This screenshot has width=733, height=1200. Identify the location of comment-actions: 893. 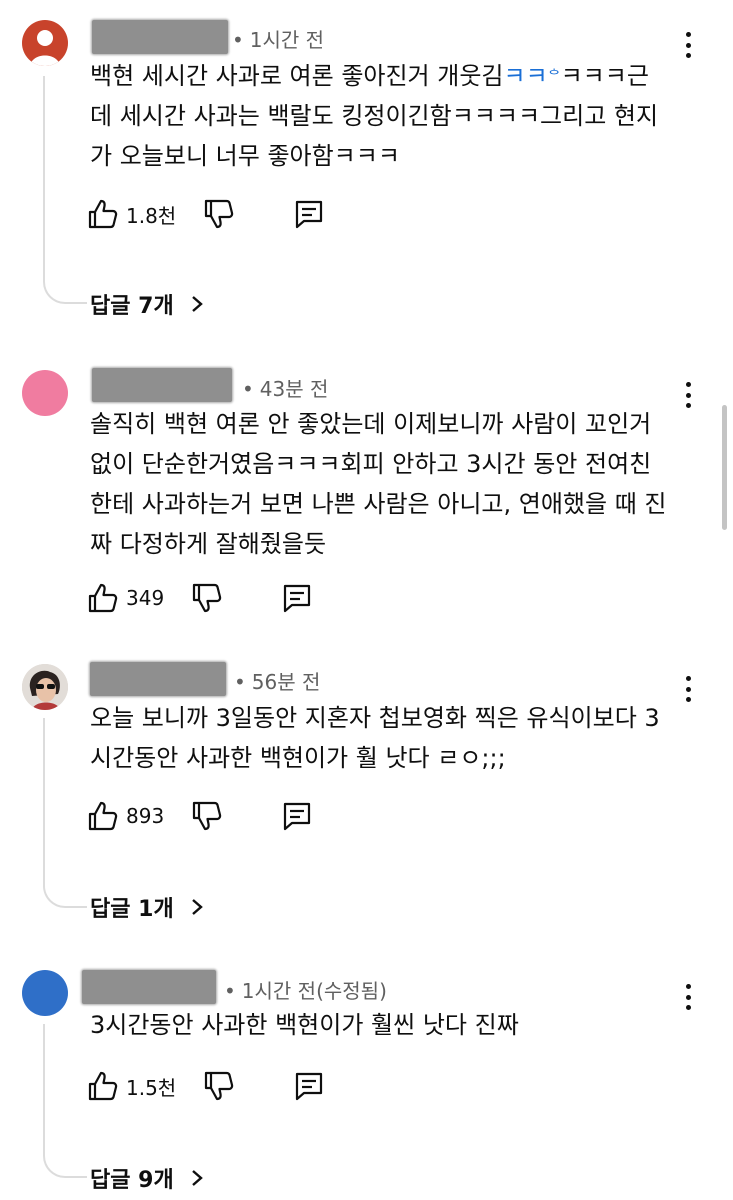
(200, 816).